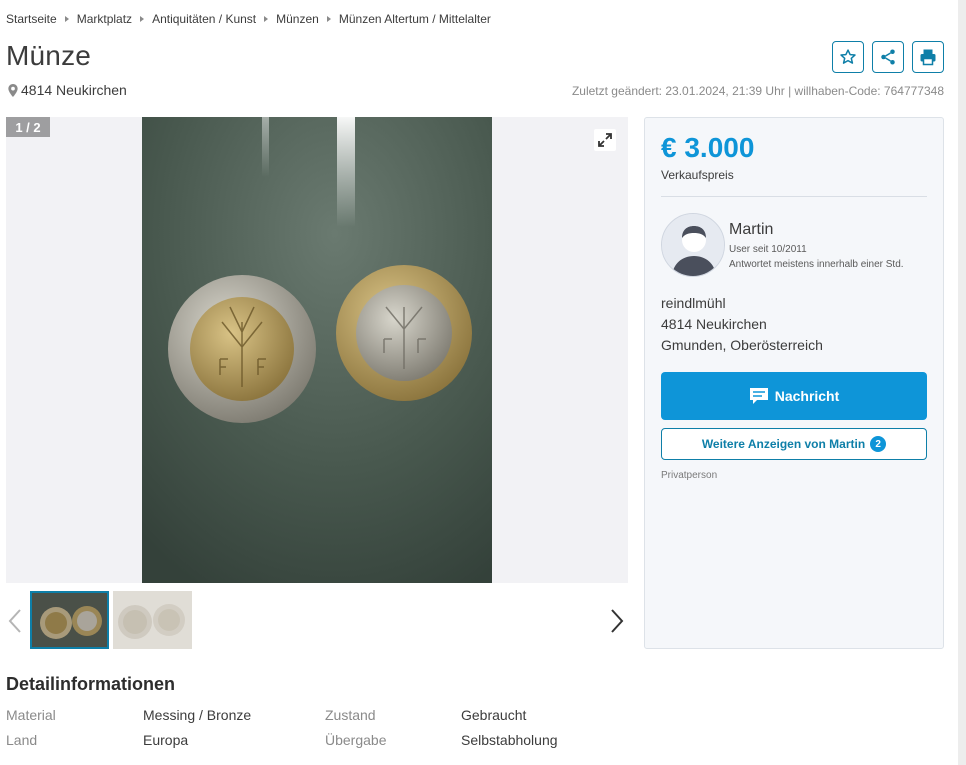 Image resolution: width=966 pixels, height=765 pixels. What do you see at coordinates (297, 19) in the screenshot?
I see `breadcrumb-item-muenzen: Münzen` at bounding box center [297, 19].